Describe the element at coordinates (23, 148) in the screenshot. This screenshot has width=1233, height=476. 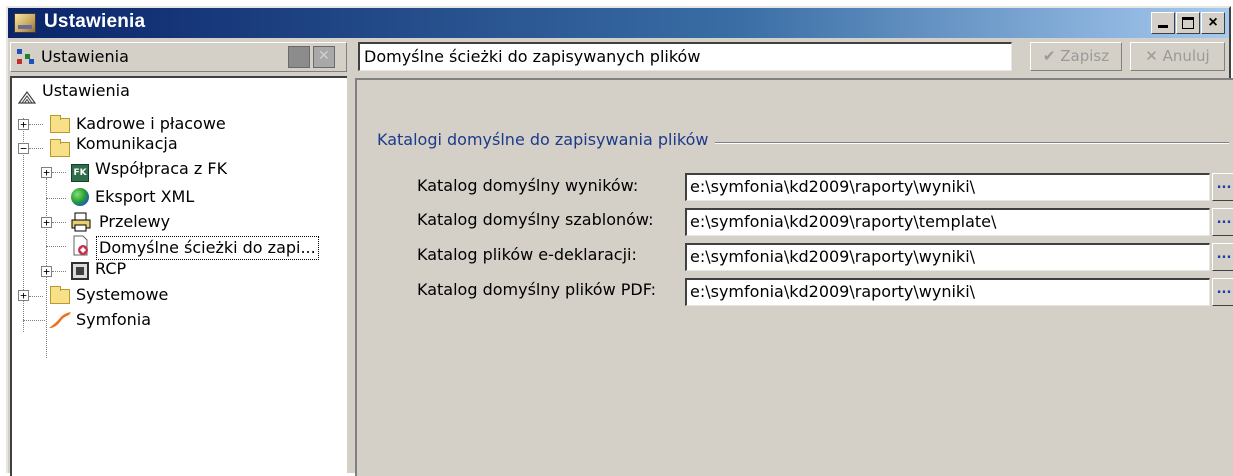
I see `collapse-icon: −` at that location.